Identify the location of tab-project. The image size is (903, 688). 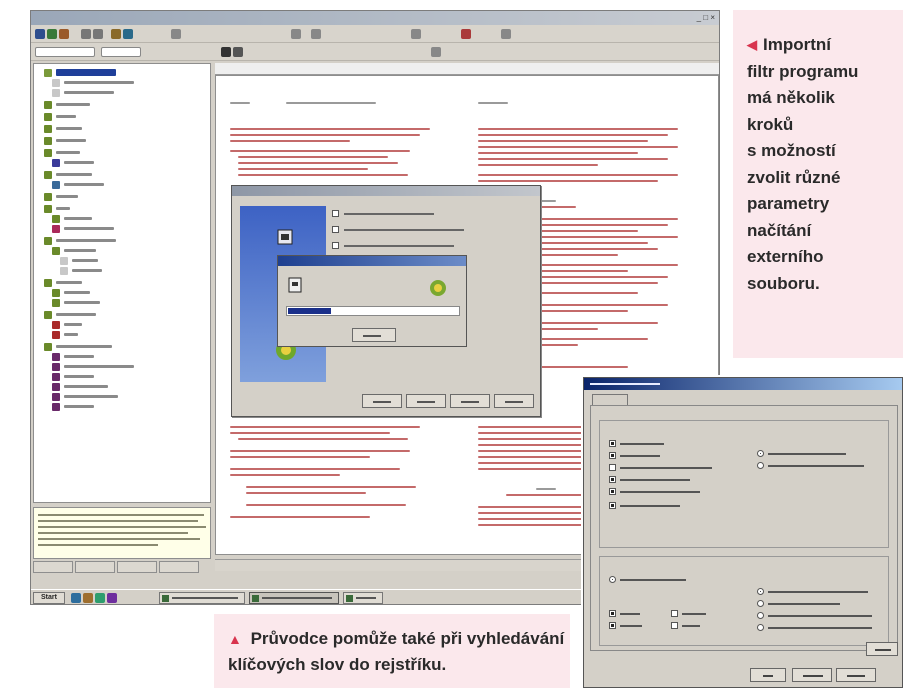
(53, 567).